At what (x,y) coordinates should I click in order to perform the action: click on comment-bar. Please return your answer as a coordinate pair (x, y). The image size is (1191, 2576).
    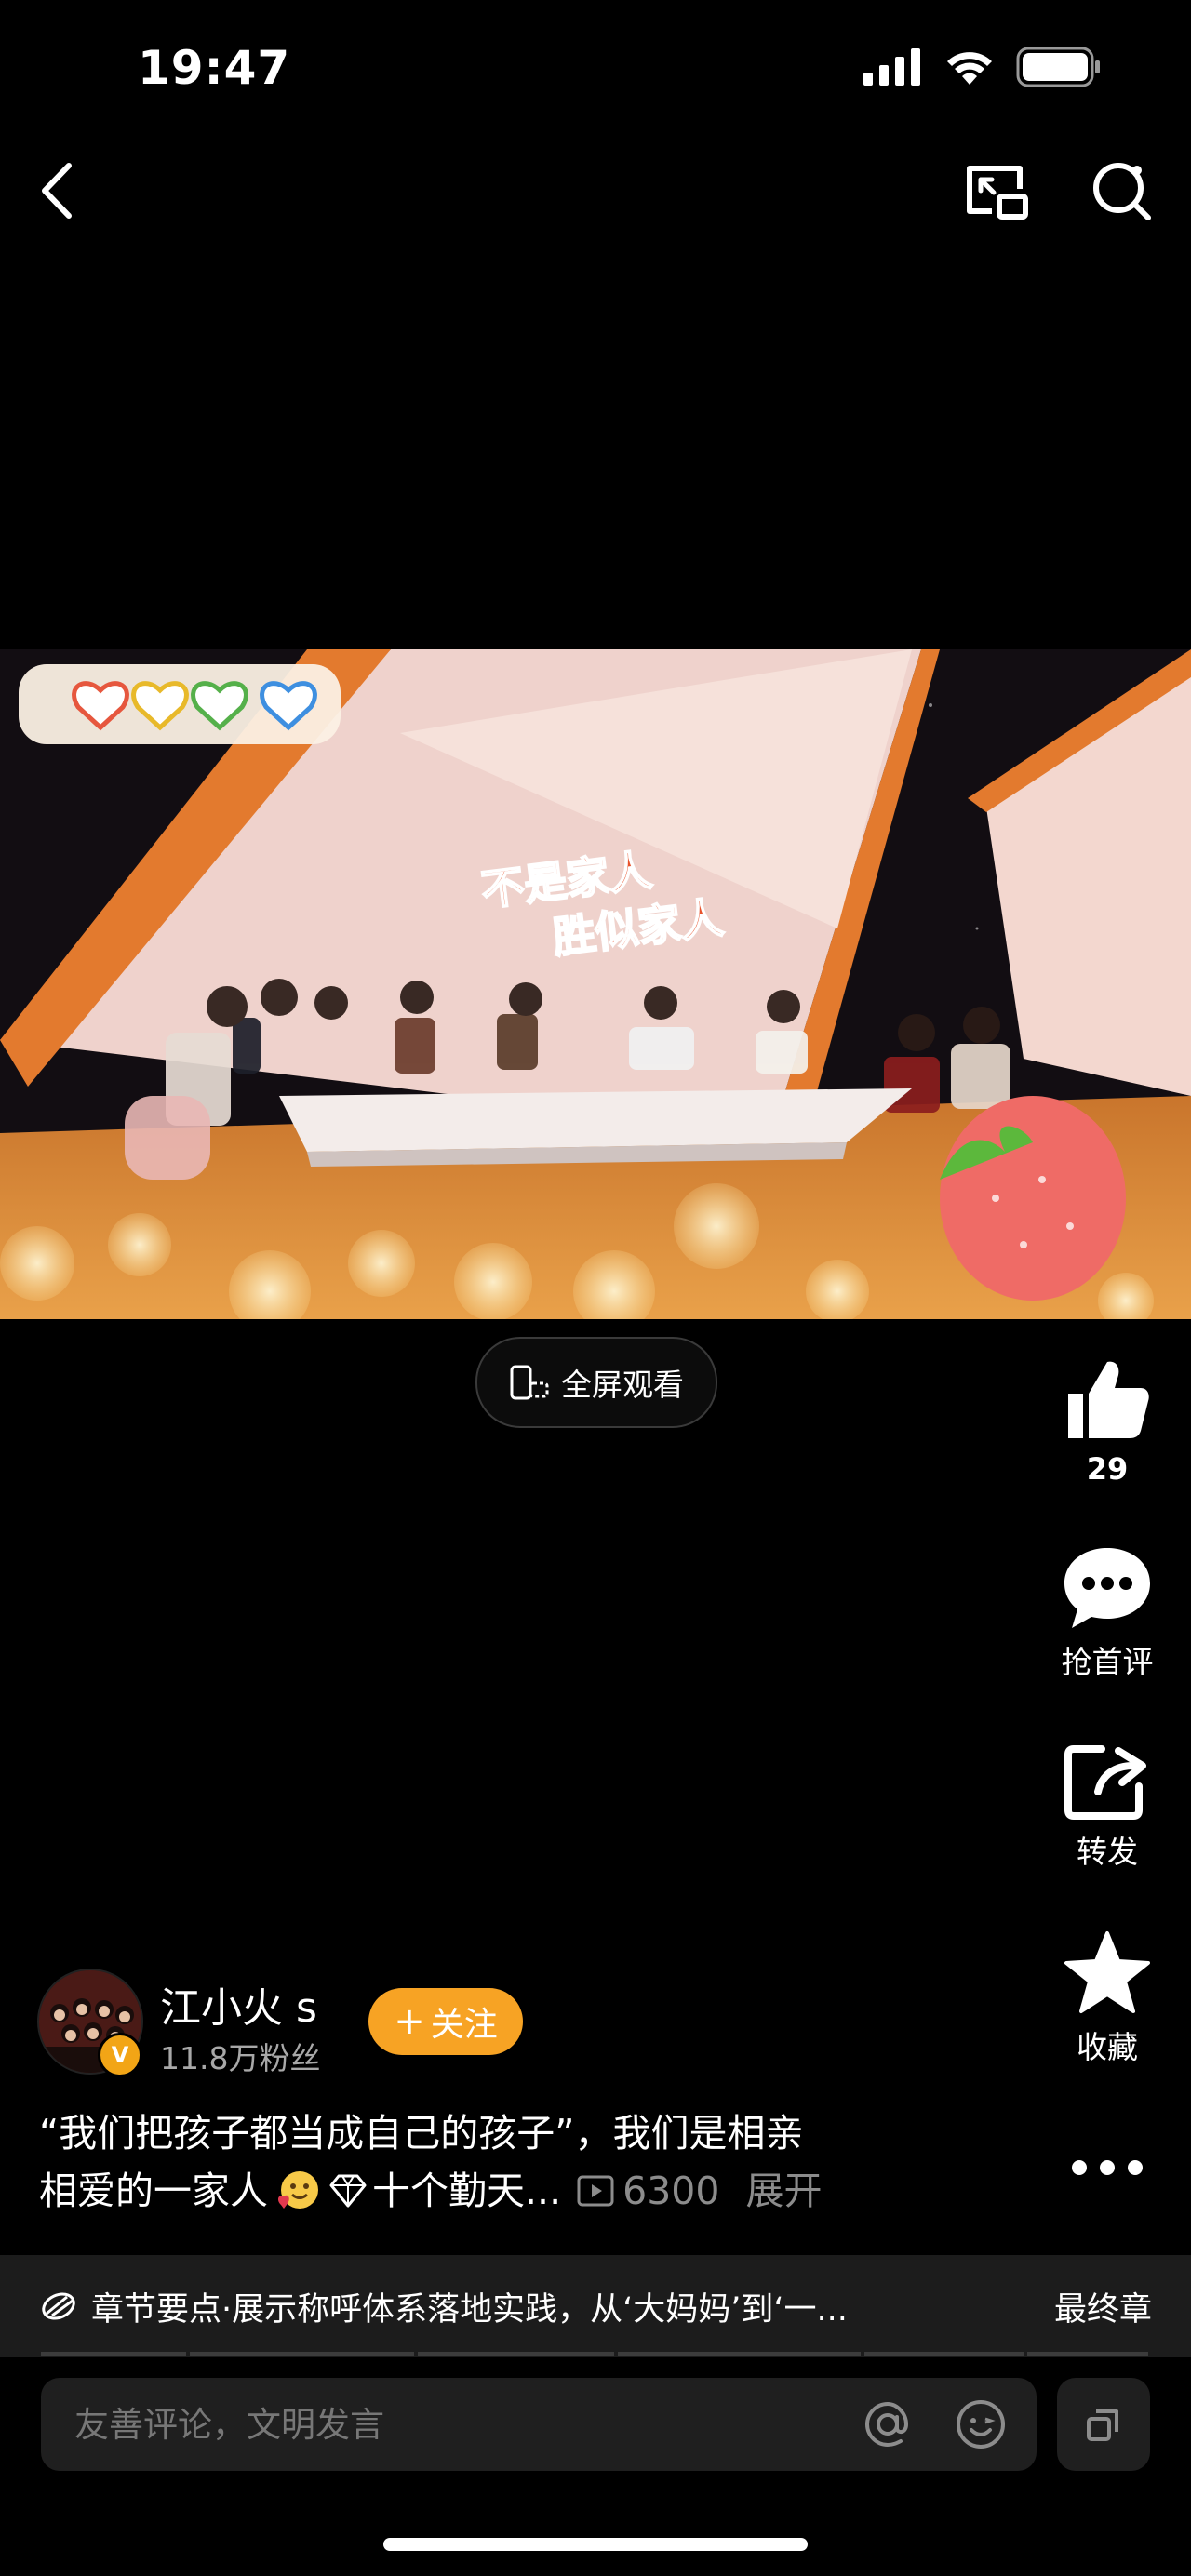
    Looking at the image, I should click on (539, 2424).